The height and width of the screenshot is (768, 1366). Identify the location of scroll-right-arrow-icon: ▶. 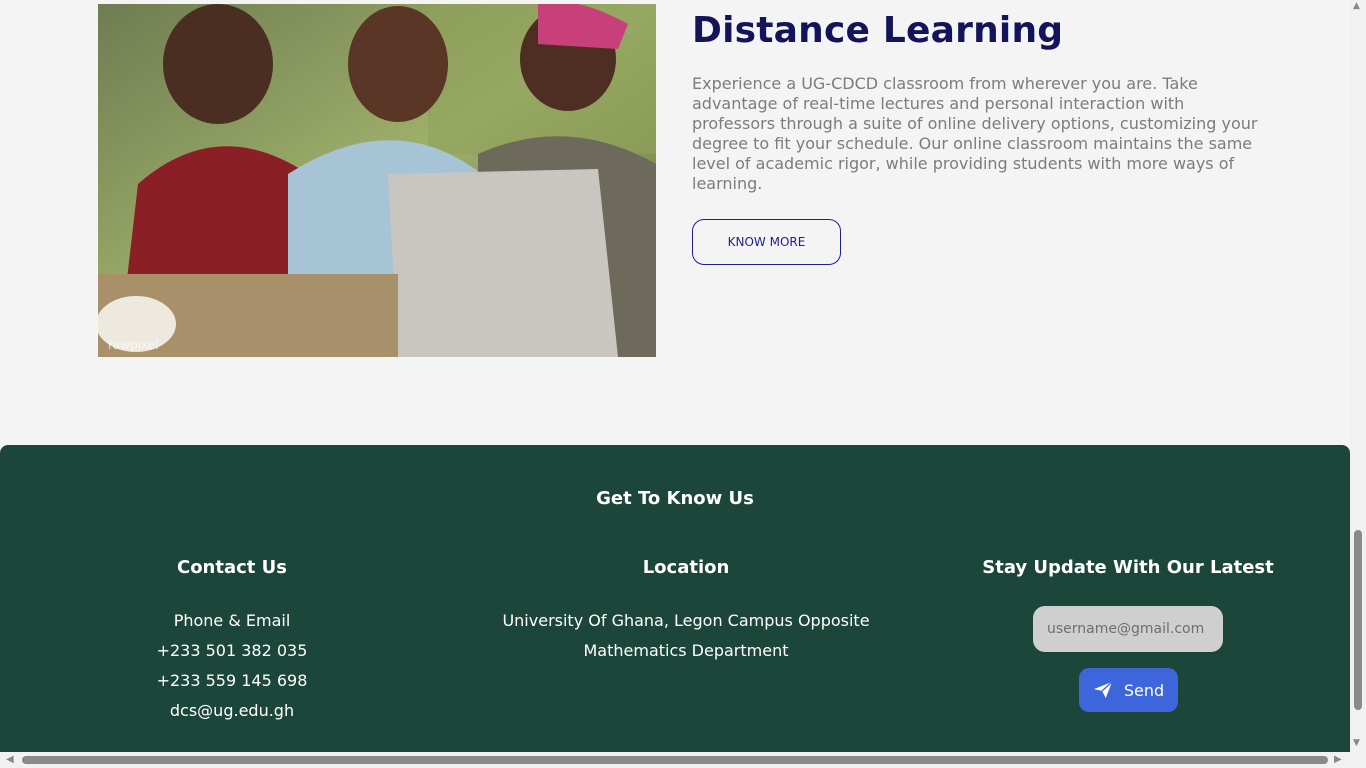
(1338, 759).